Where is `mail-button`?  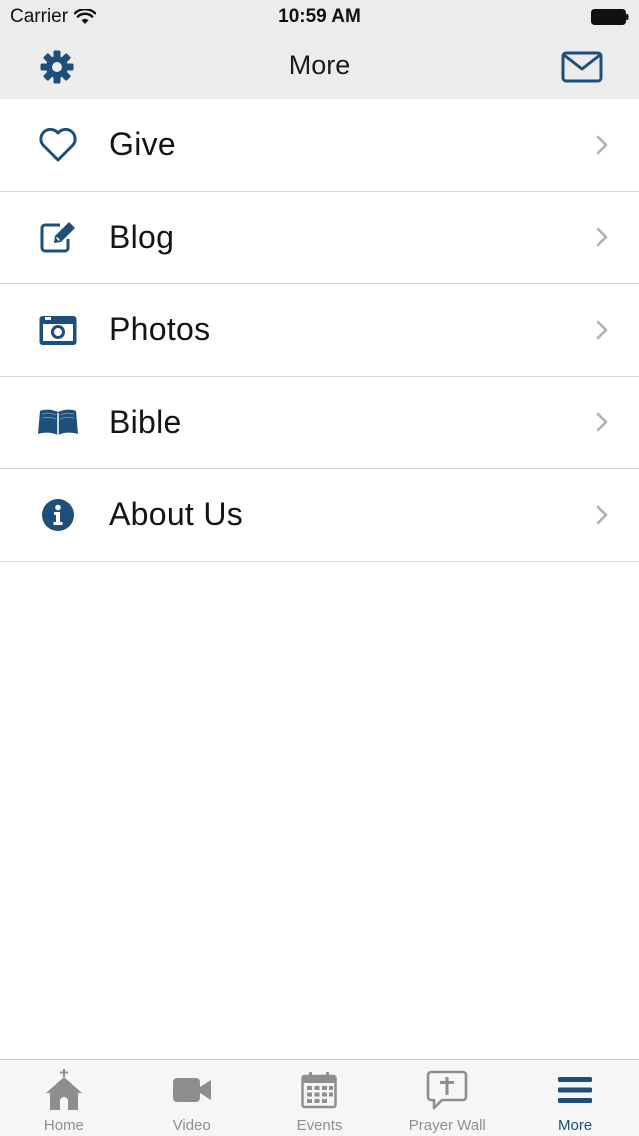
mail-button is located at coordinates (582, 67).